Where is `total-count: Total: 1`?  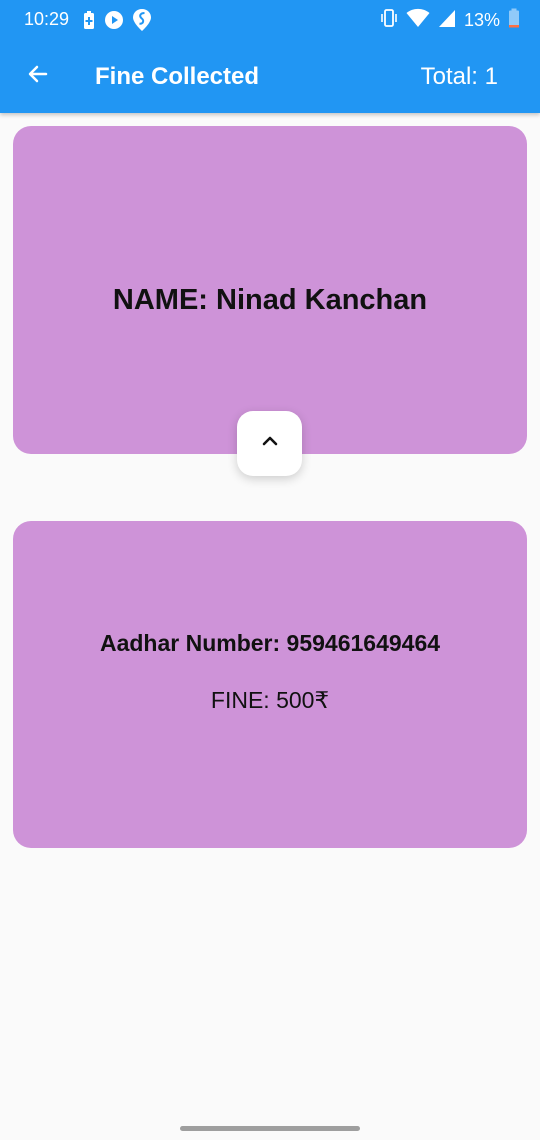 total-count: Total: 1 is located at coordinates (459, 76).